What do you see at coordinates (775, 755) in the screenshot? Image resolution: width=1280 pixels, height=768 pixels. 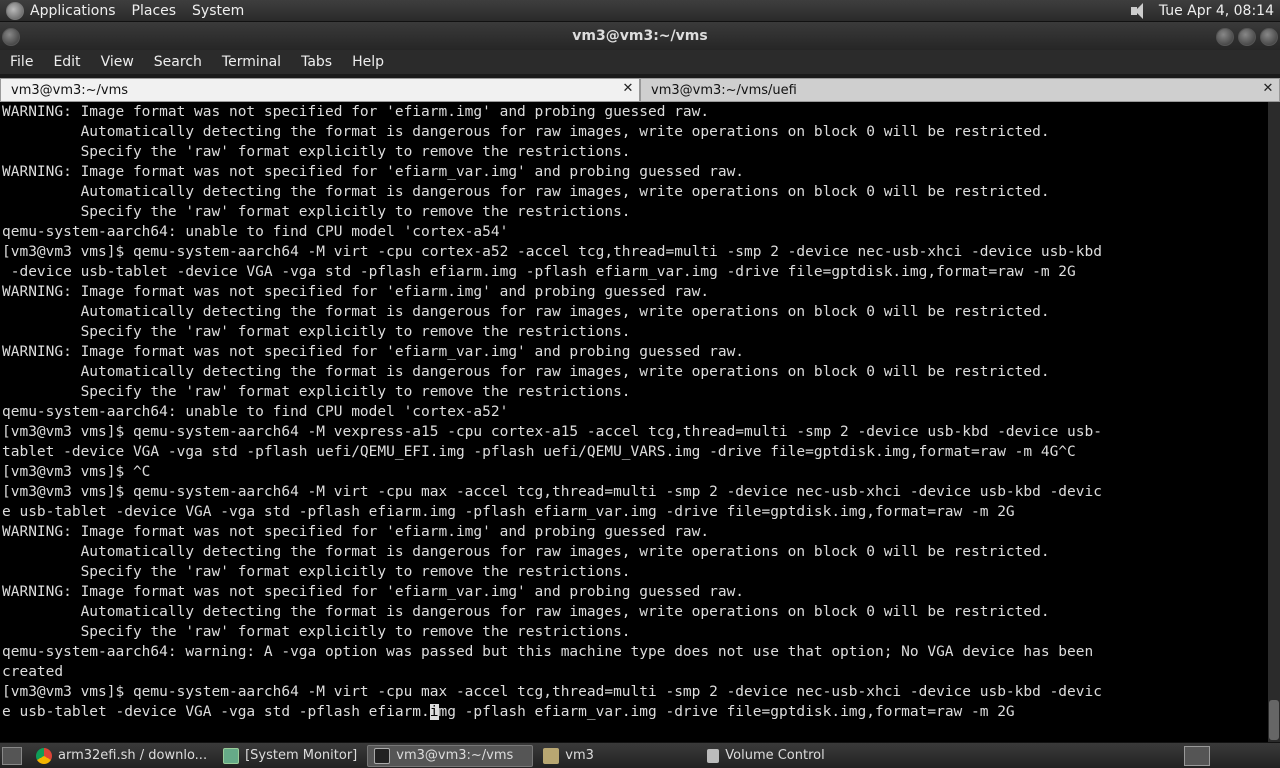 I see `task-label: Volume Control` at bounding box center [775, 755].